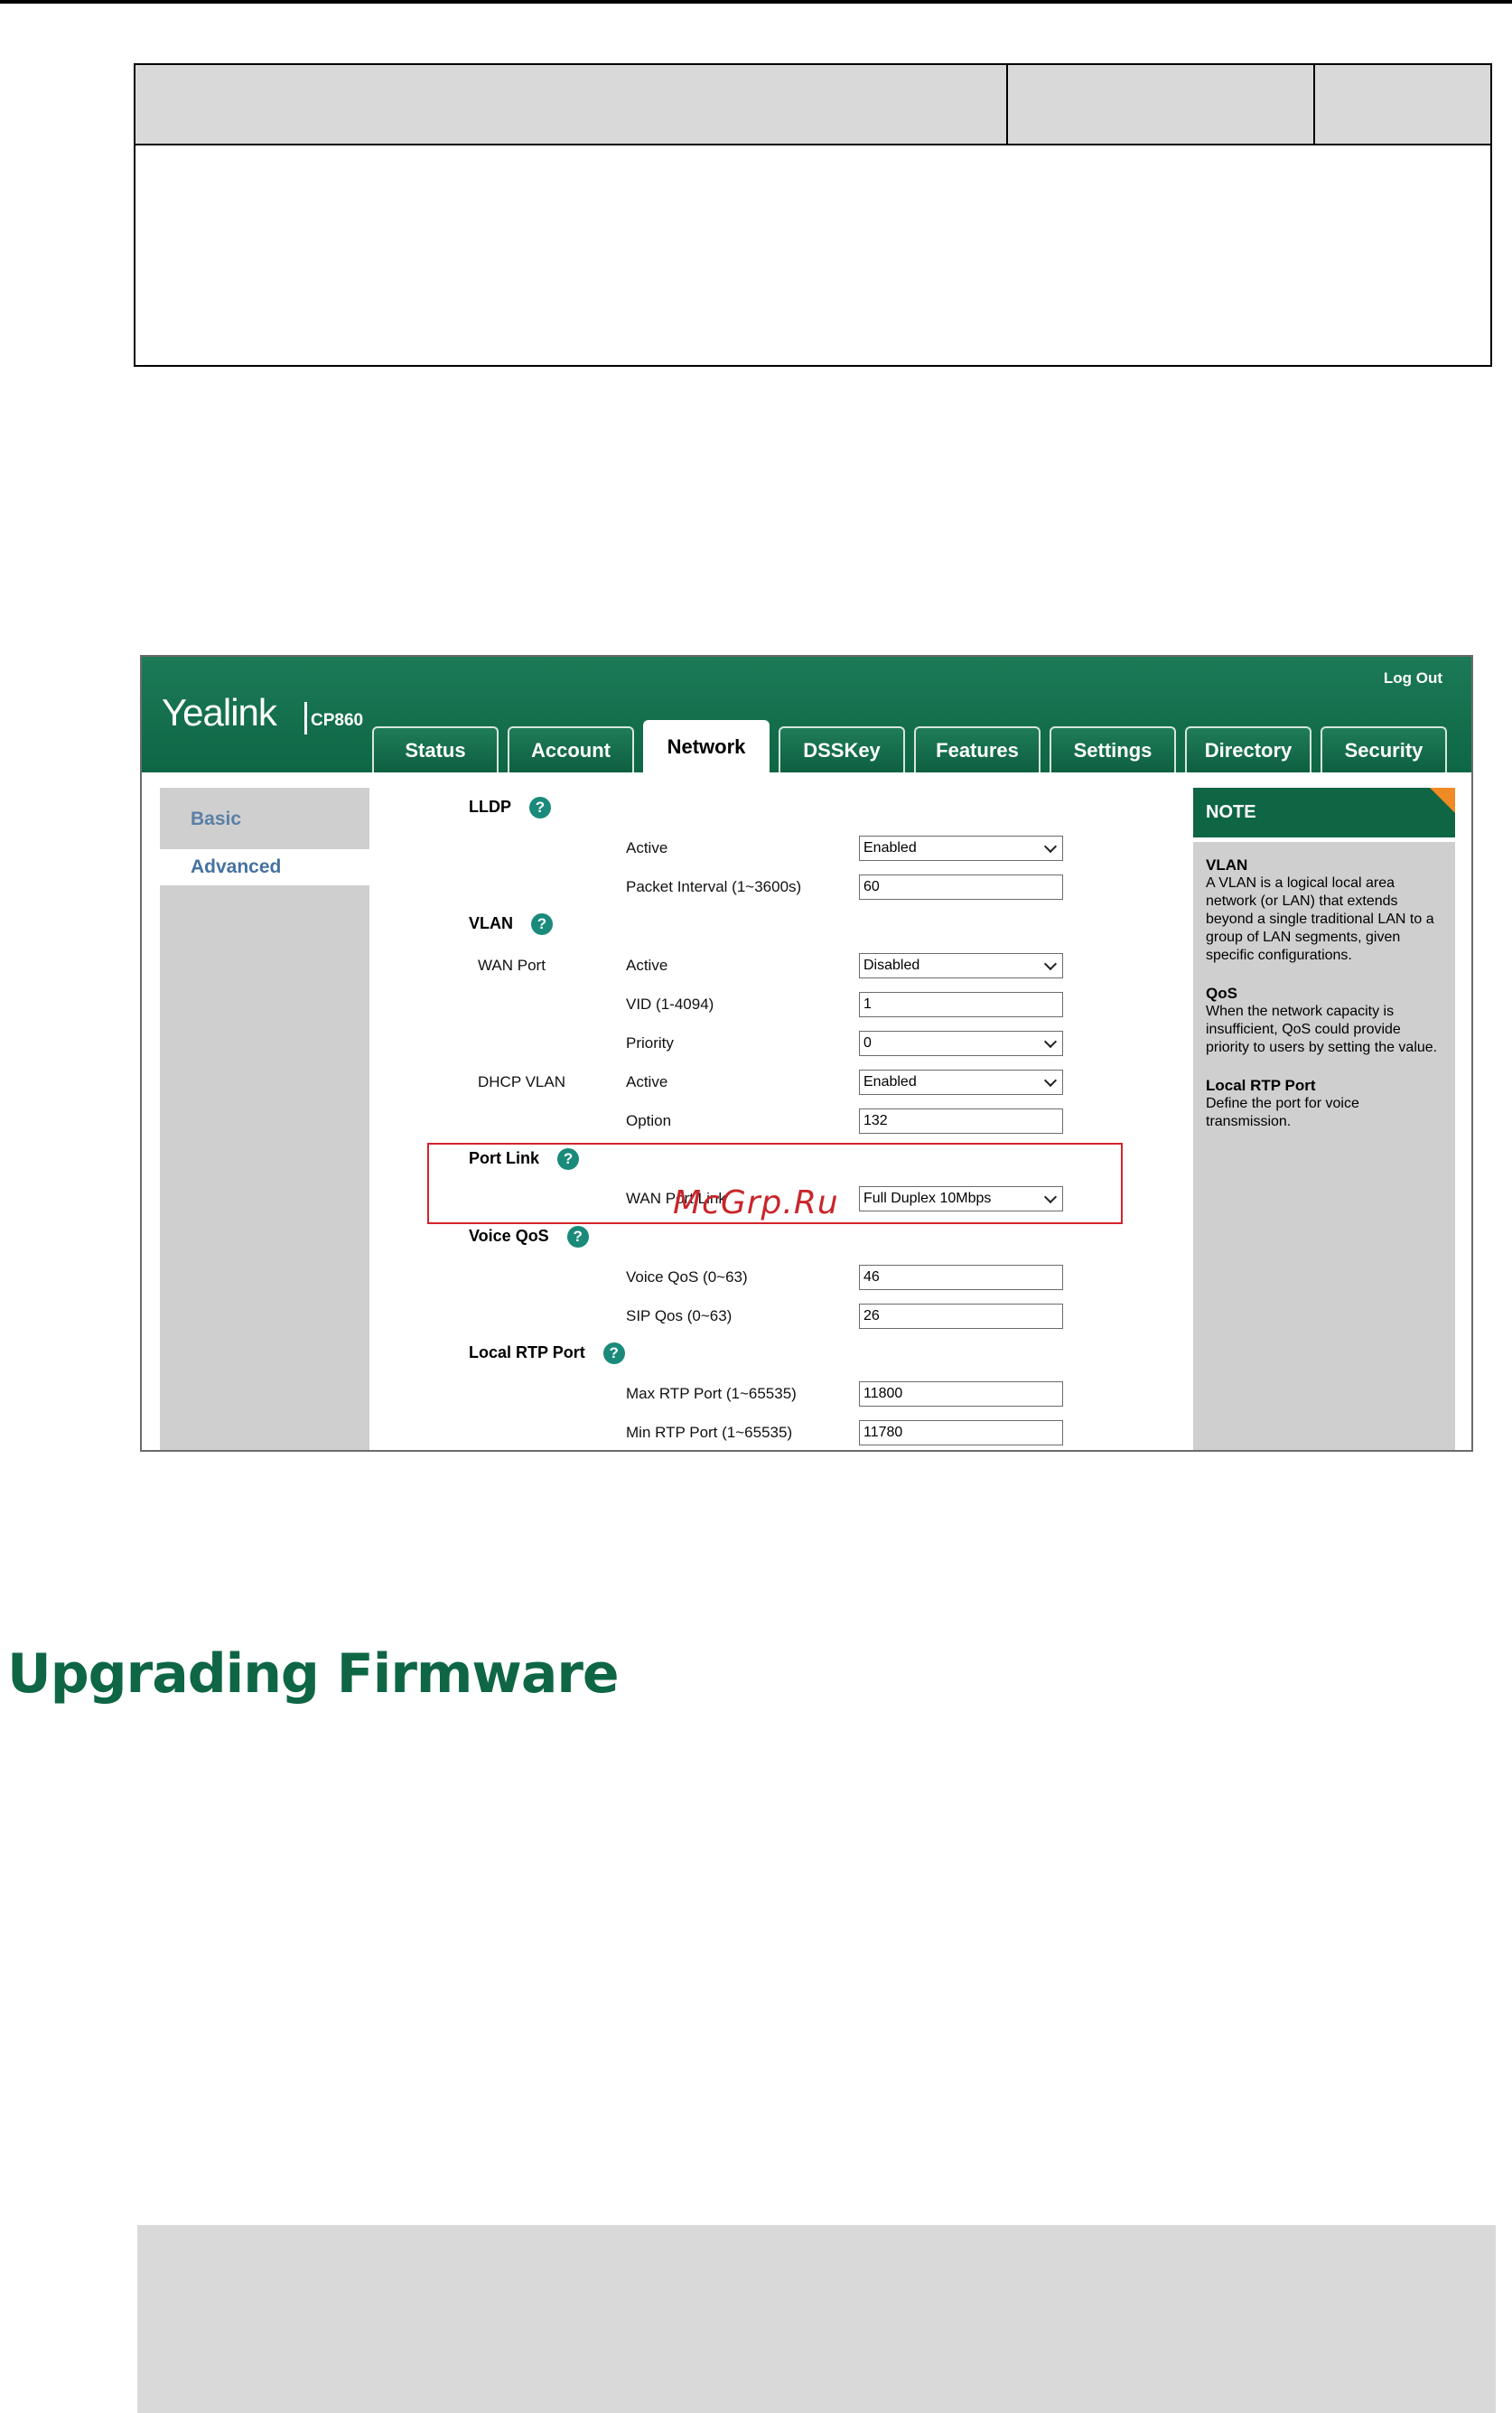  Describe the element at coordinates (709, 1433) in the screenshot. I see `min-rtp-label: Min RTP Port (1~65535)` at that location.